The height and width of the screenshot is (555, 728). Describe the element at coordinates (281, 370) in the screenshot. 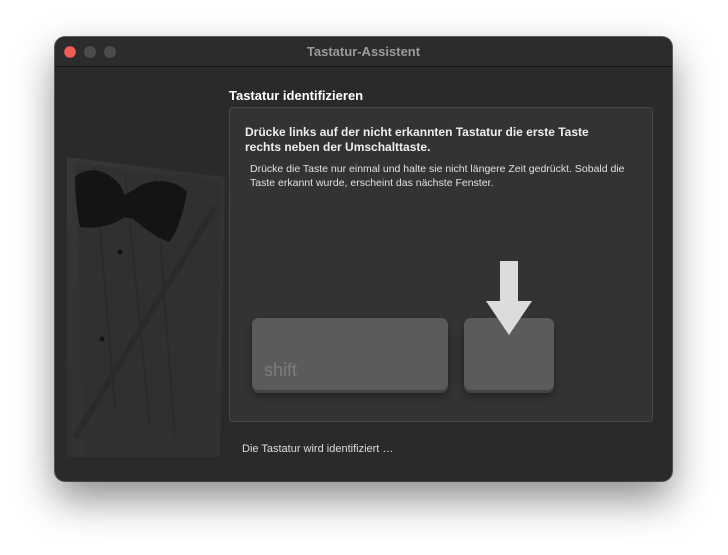

I see `shift-key-label: shift` at that location.